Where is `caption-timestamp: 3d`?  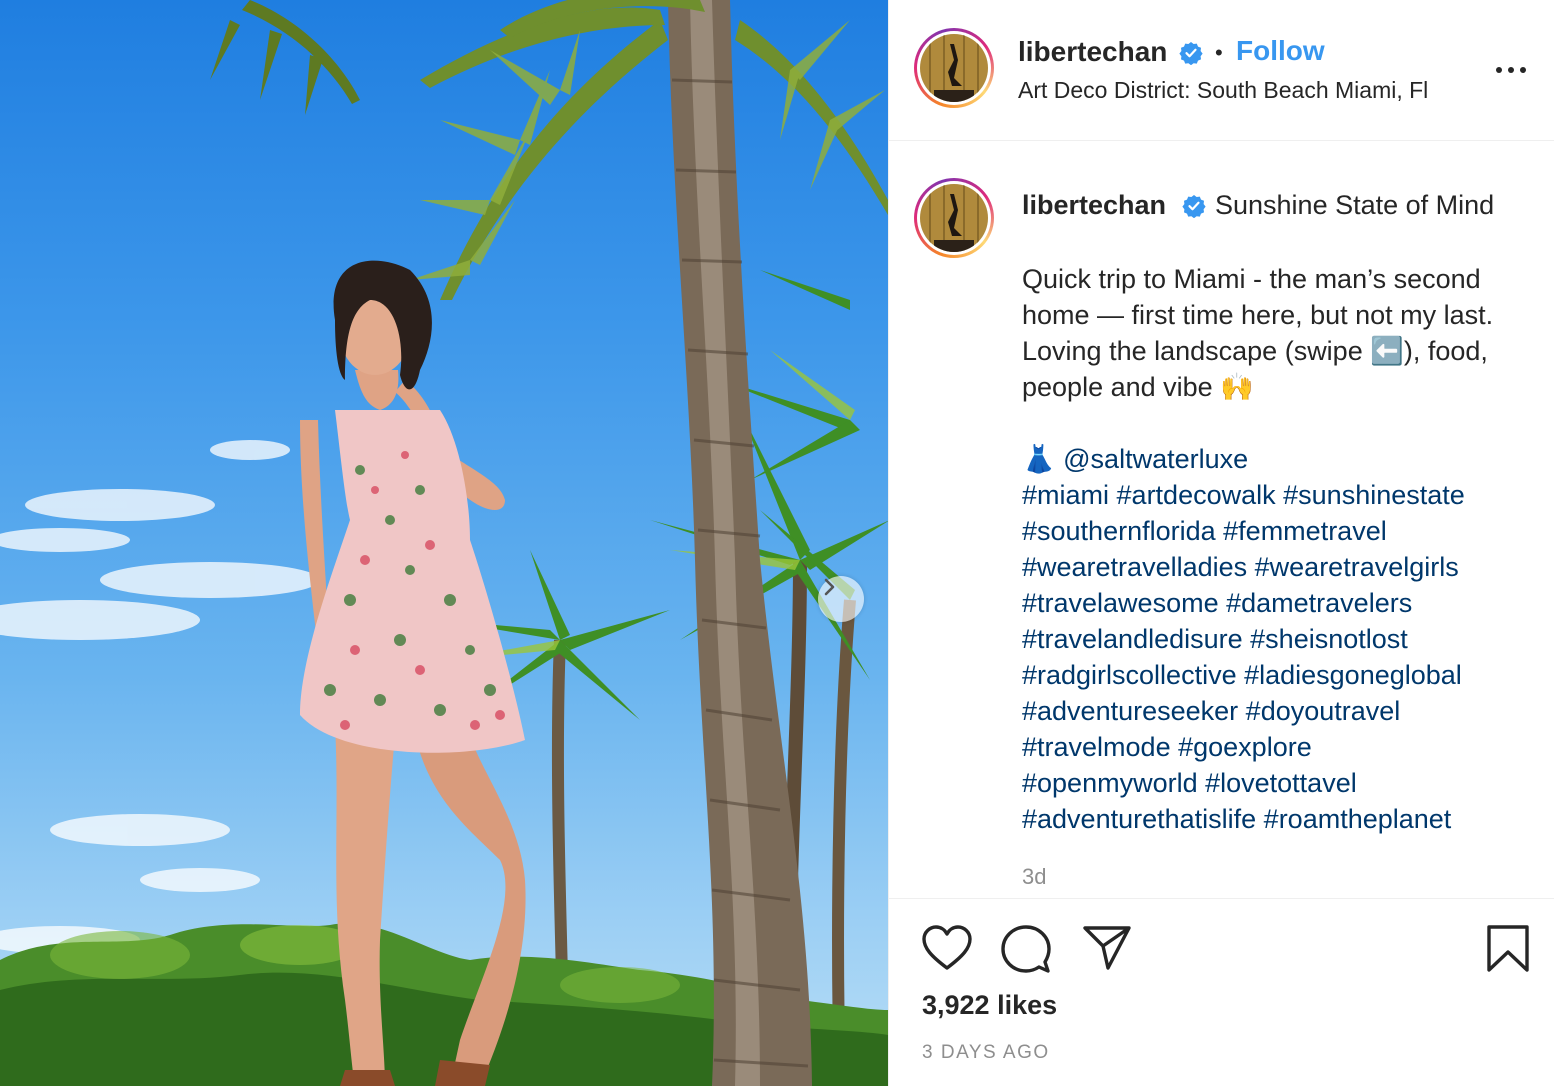
caption-timestamp: 3d is located at coordinates (1034, 876).